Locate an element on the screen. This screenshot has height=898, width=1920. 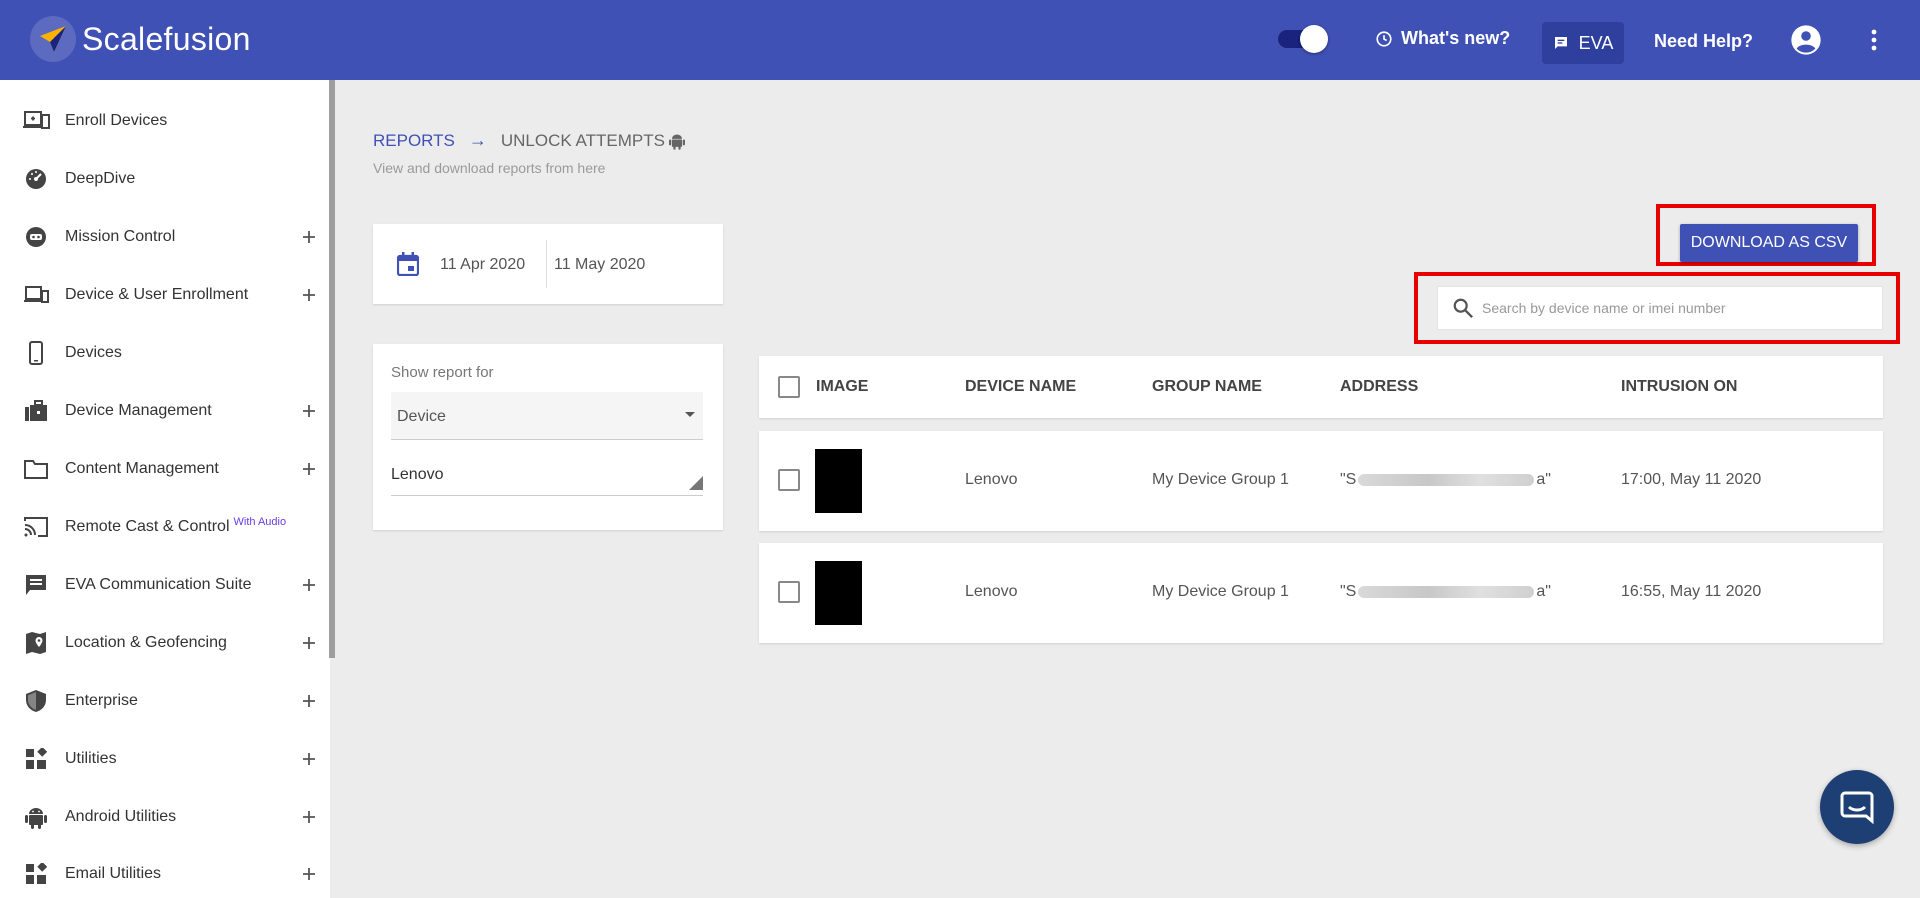
page-subtitle: View and download reports from here is located at coordinates (489, 168).